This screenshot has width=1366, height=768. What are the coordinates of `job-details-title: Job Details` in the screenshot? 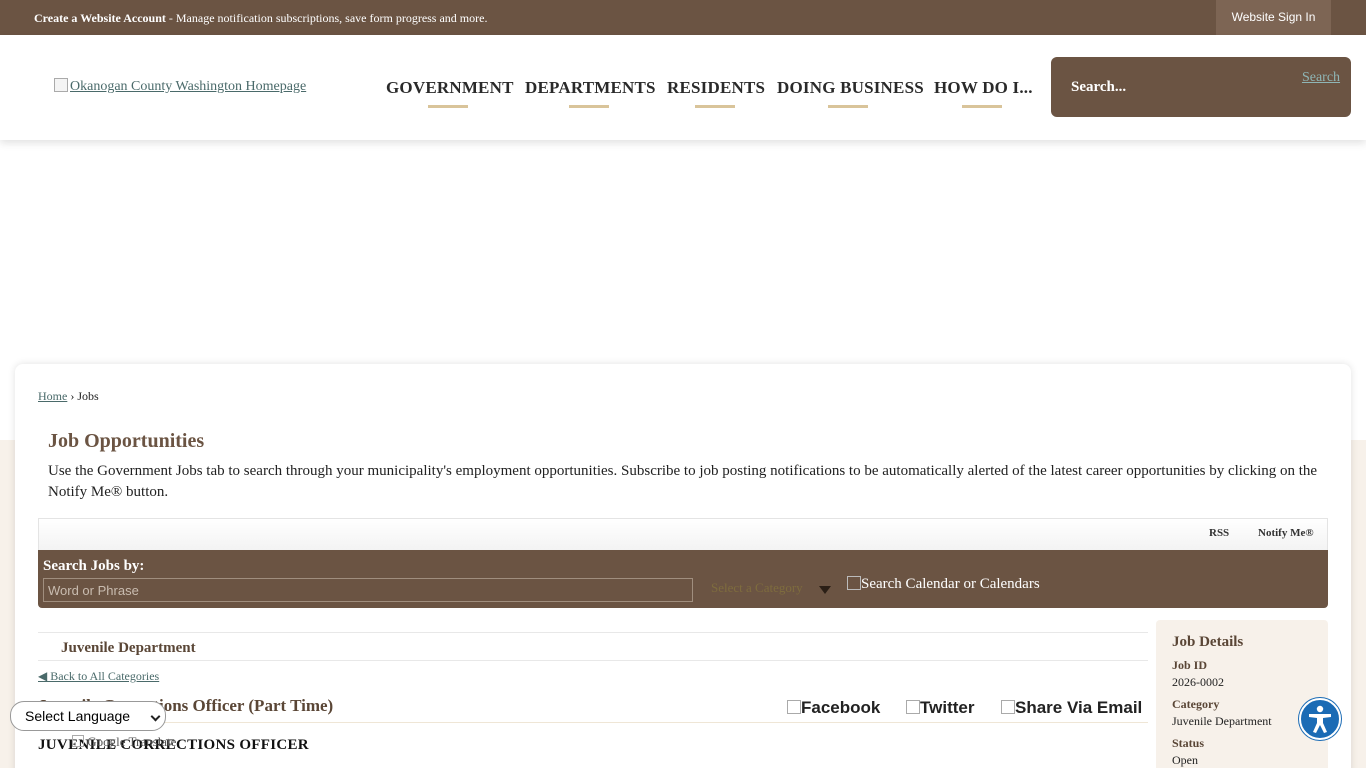 It's located at (1208, 642).